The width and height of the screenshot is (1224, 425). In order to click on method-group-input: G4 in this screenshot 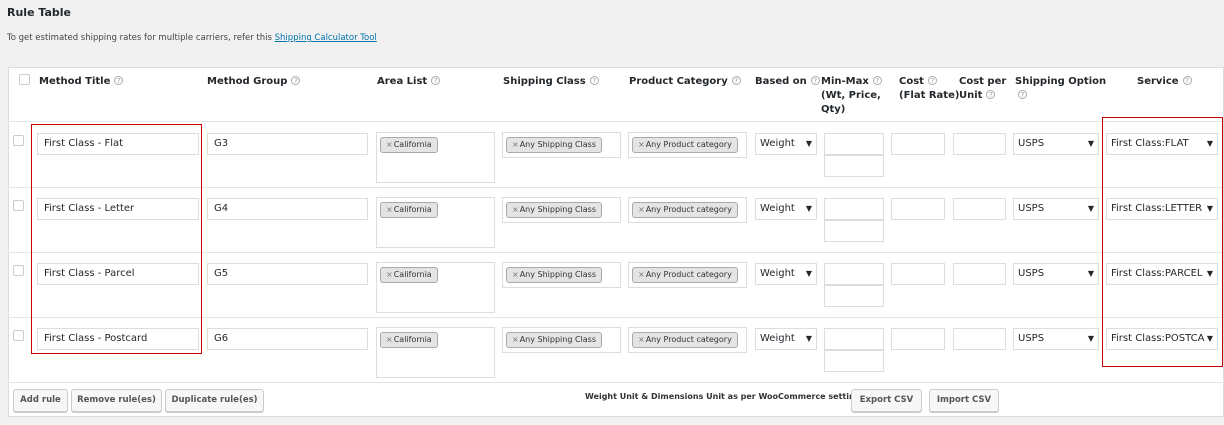, I will do `click(287, 209)`.